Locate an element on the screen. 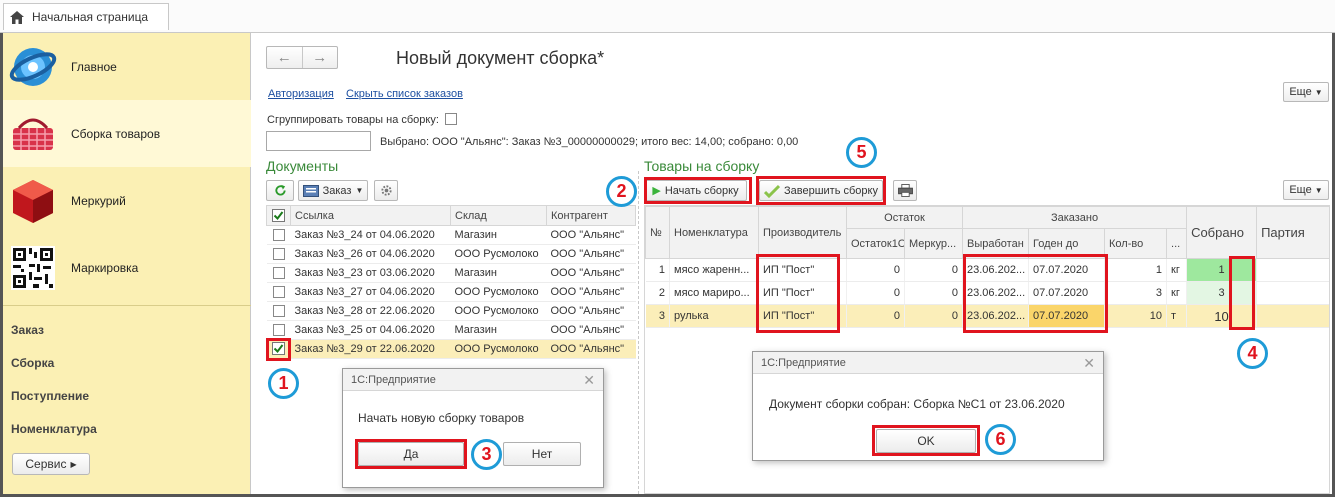 This screenshot has width=1335, height=497. sidebar-link-receipt: Поступление is located at coordinates (50, 396).